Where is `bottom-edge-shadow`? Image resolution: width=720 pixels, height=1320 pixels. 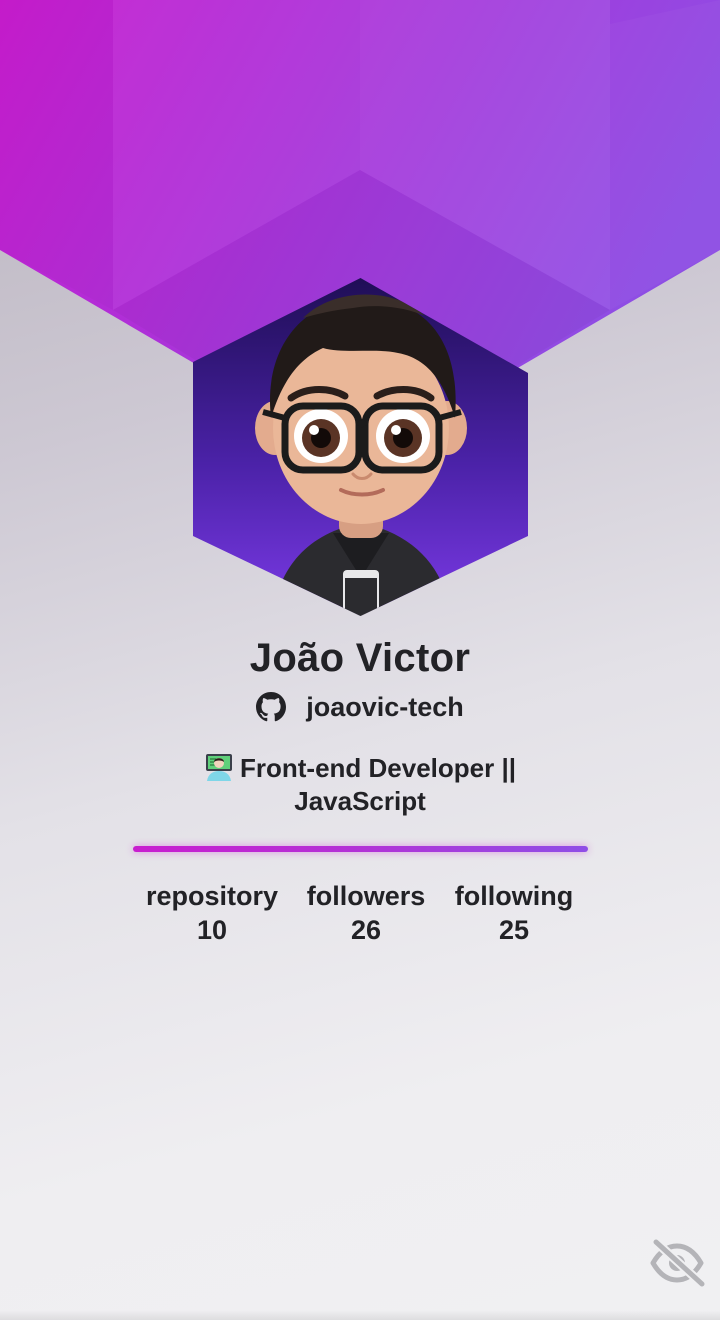 bottom-edge-shadow is located at coordinates (360, 1315).